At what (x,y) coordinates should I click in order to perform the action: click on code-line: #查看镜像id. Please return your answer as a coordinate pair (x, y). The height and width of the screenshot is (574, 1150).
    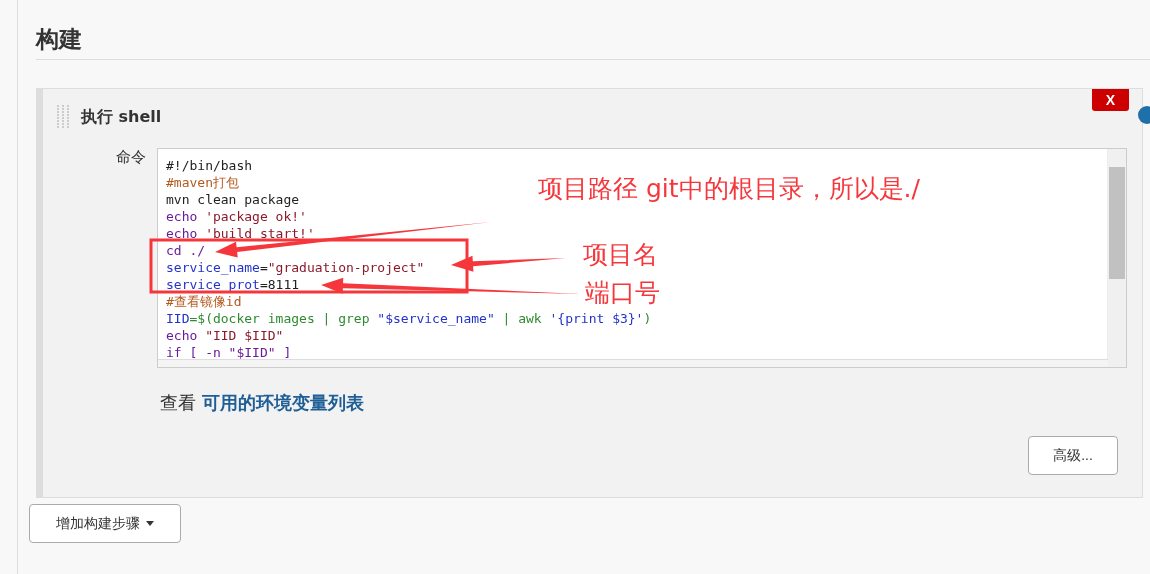
    Looking at the image, I should click on (204, 301).